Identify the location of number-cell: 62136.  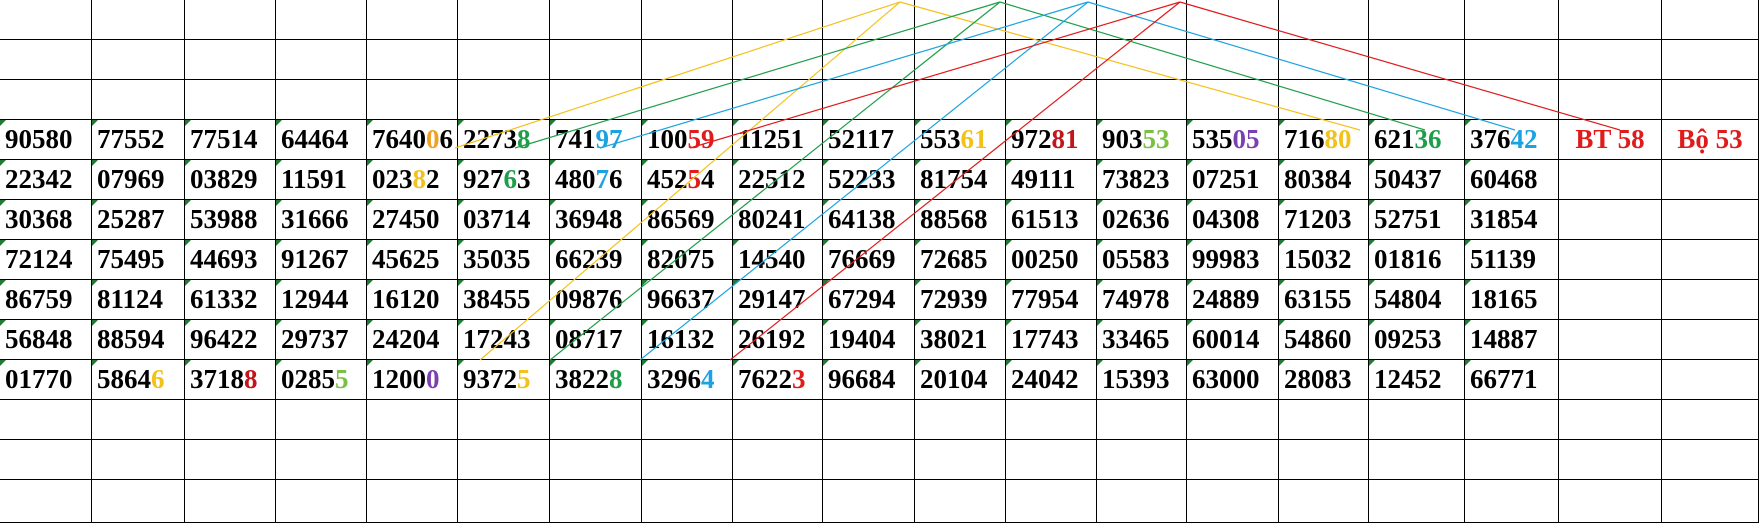
(1417, 140).